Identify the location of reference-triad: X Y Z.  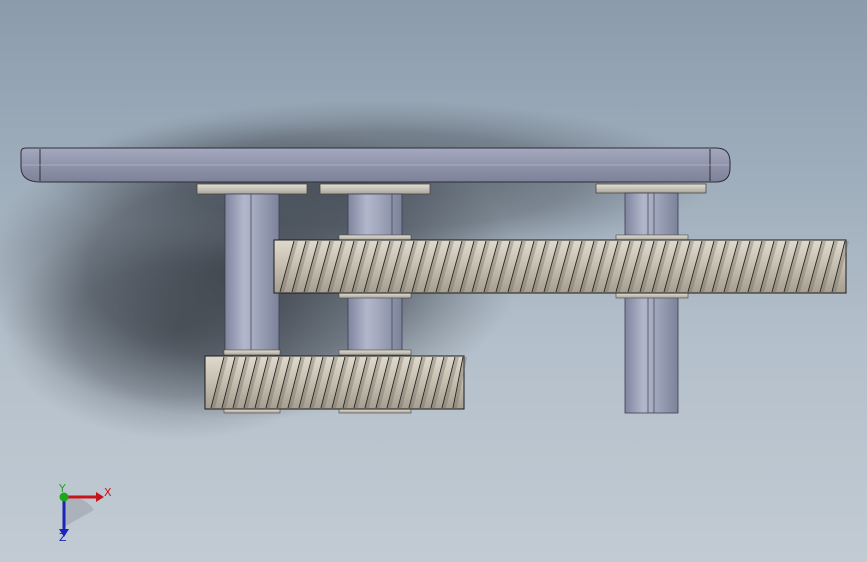
(85, 513).